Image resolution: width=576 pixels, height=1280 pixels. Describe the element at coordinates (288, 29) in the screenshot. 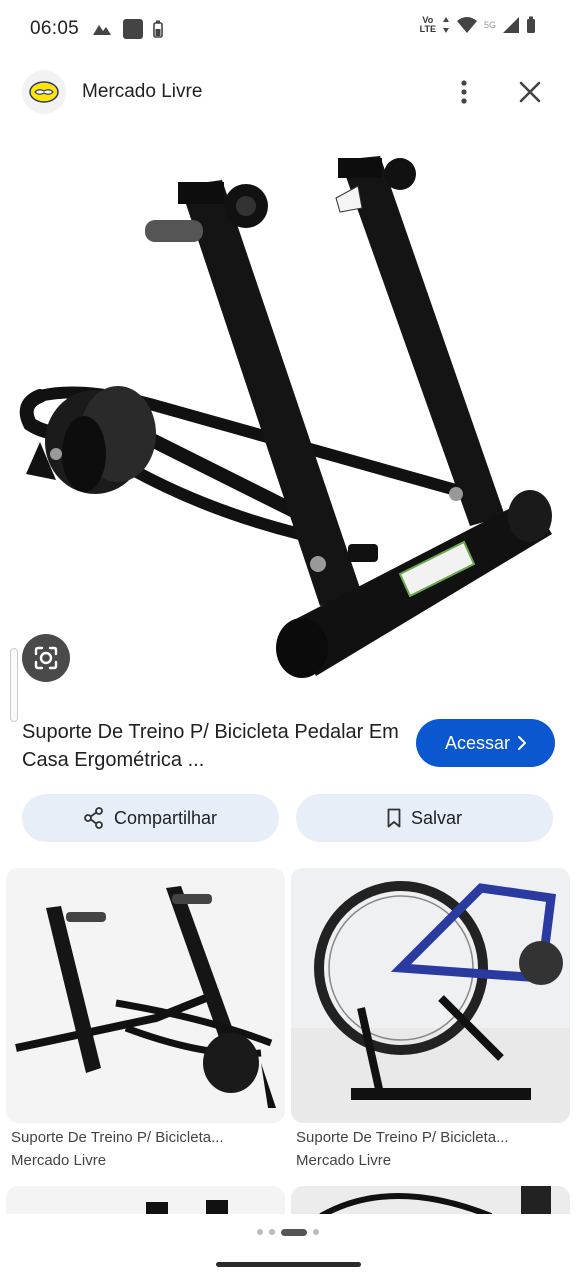

I see `status-bar: 06:05 Vo LTE 5G` at that location.